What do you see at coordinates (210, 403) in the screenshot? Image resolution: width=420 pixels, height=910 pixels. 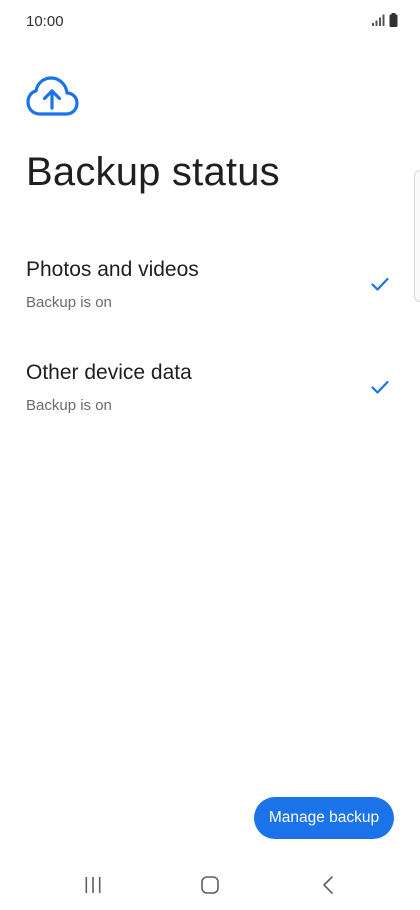 I see `list-item-other-device-data: Other device data Backup is on` at bounding box center [210, 403].